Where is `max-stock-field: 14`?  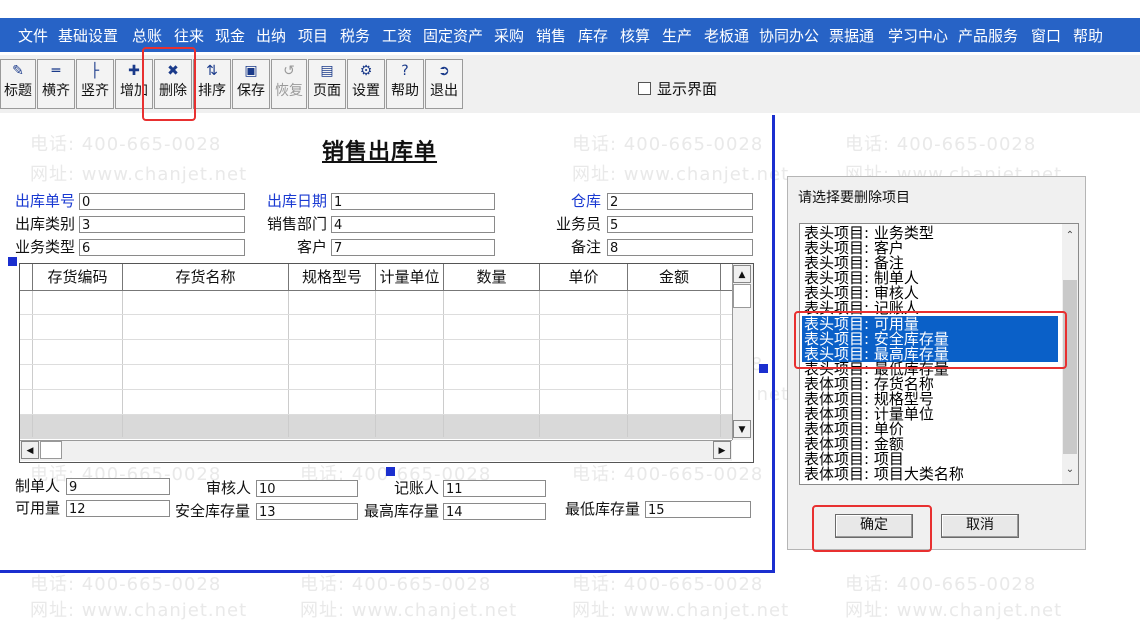
max-stock-field: 14 is located at coordinates (494, 511).